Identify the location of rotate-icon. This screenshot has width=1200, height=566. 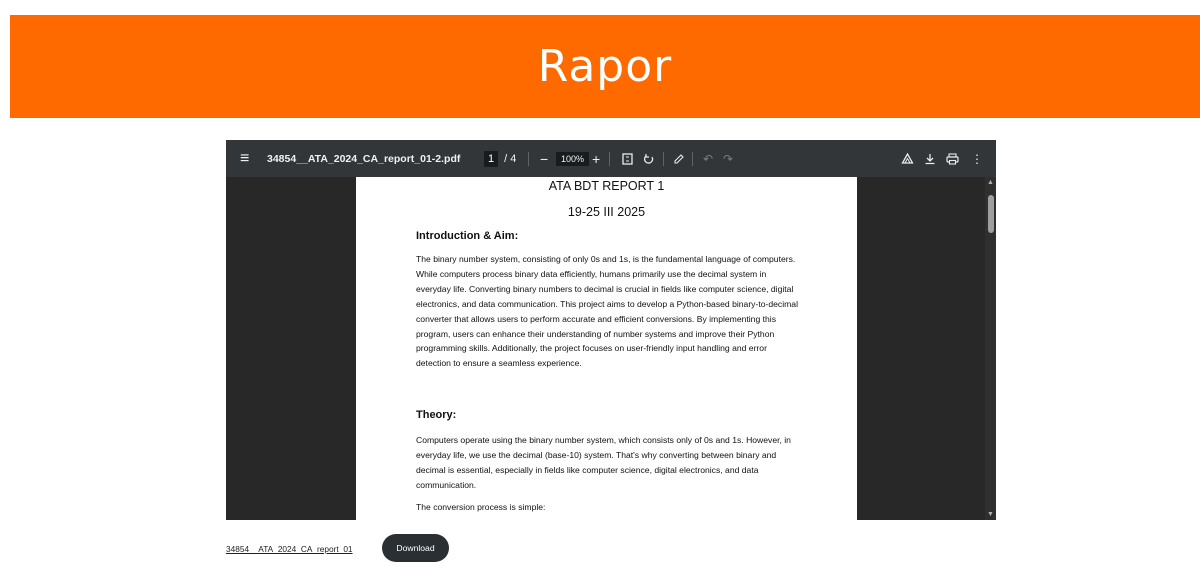
(649, 158).